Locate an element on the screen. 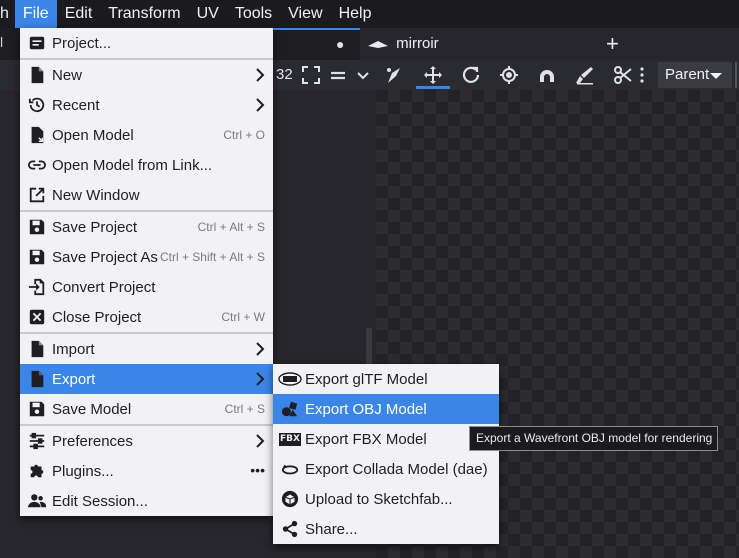  vertex-snap-icon is located at coordinates (394, 75).